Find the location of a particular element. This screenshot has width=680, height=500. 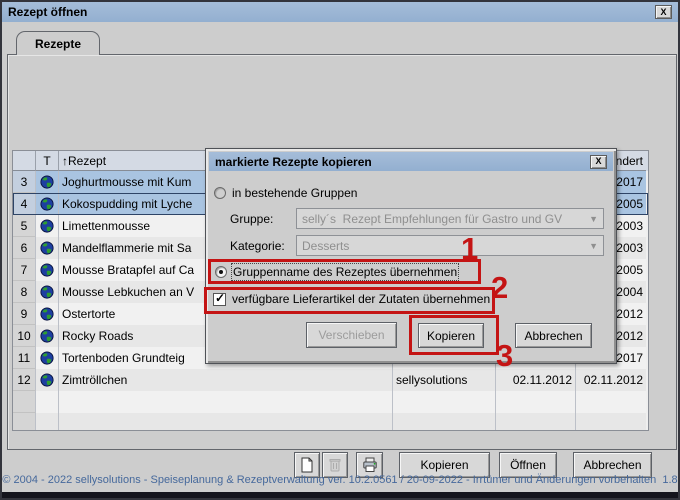

radio-selected-icon is located at coordinates (221, 272).